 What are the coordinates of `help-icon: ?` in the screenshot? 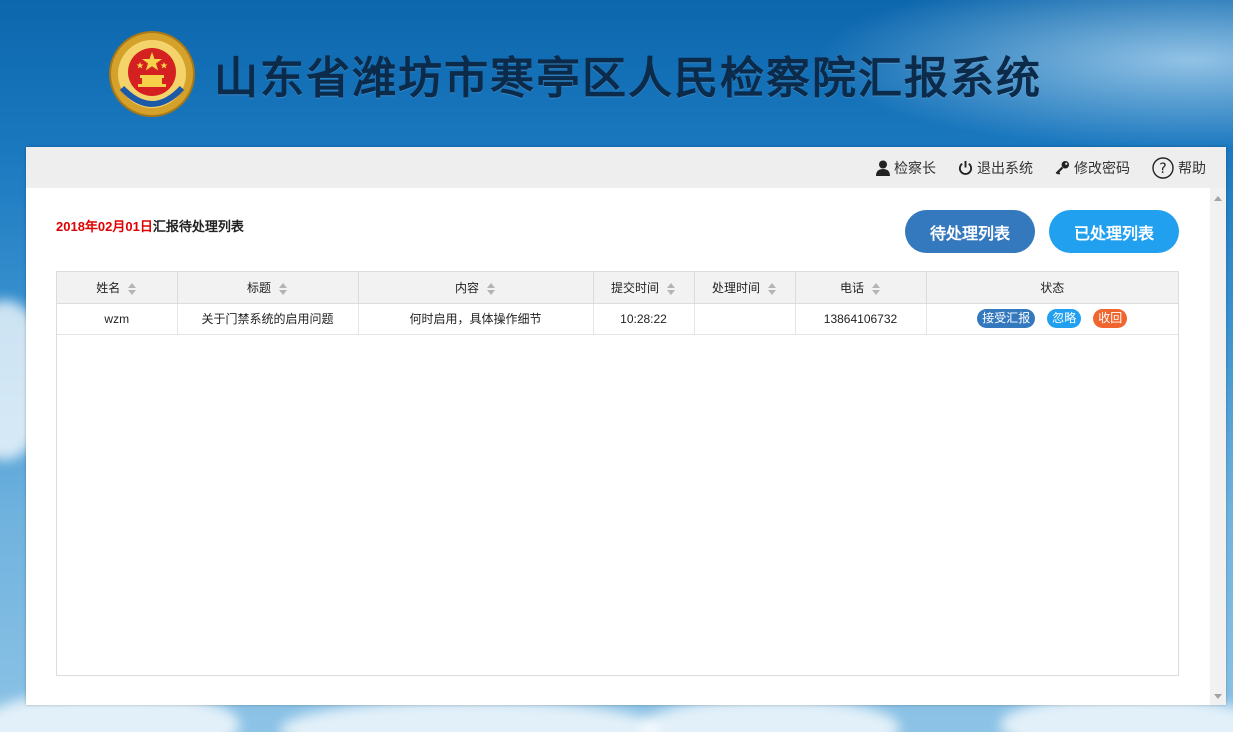 It's located at (1163, 167).